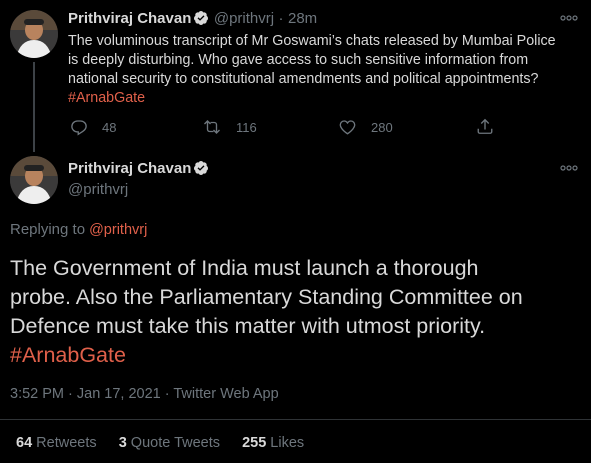 This screenshot has width=591, height=463. What do you see at coordinates (79, 128) in the screenshot?
I see `reply-icon` at bounding box center [79, 128].